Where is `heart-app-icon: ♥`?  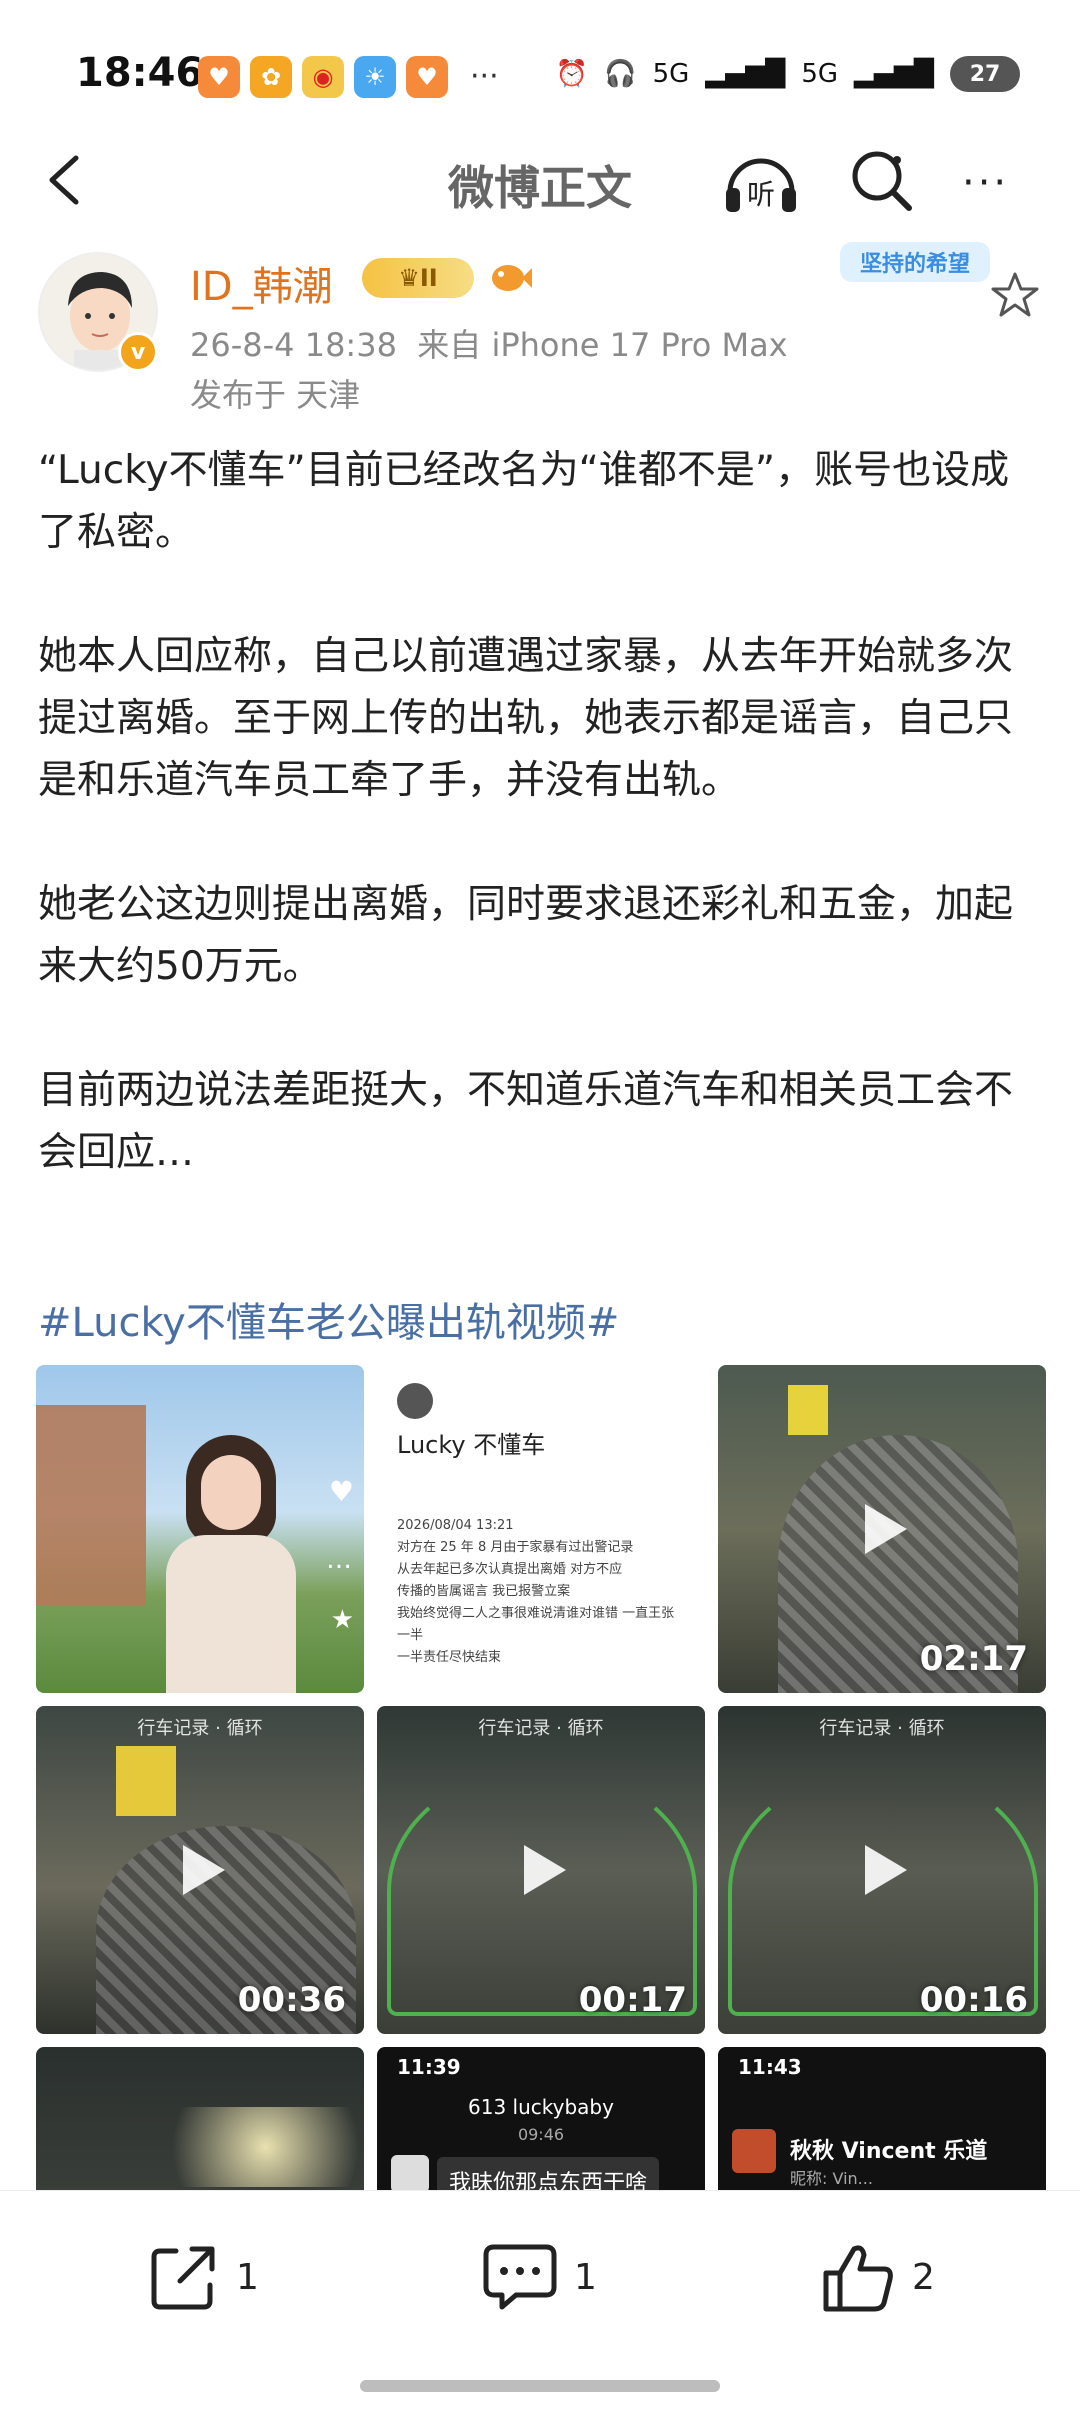
heart-app-icon: ♥ is located at coordinates (219, 77).